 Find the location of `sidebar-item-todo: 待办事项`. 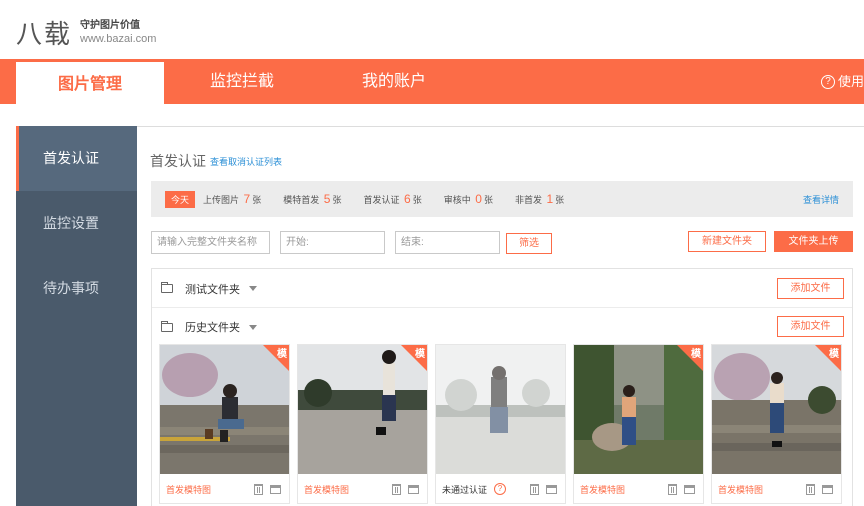

sidebar-item-todo: 待办事项 is located at coordinates (76, 288).